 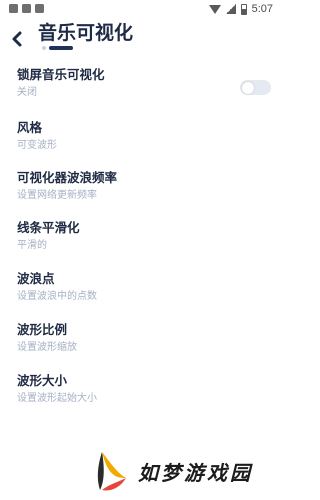 What do you see at coordinates (144, 190) in the screenshot?
I see `setting-wave-frequency: 可视化器波浪频率 设置网络更新频率` at bounding box center [144, 190].